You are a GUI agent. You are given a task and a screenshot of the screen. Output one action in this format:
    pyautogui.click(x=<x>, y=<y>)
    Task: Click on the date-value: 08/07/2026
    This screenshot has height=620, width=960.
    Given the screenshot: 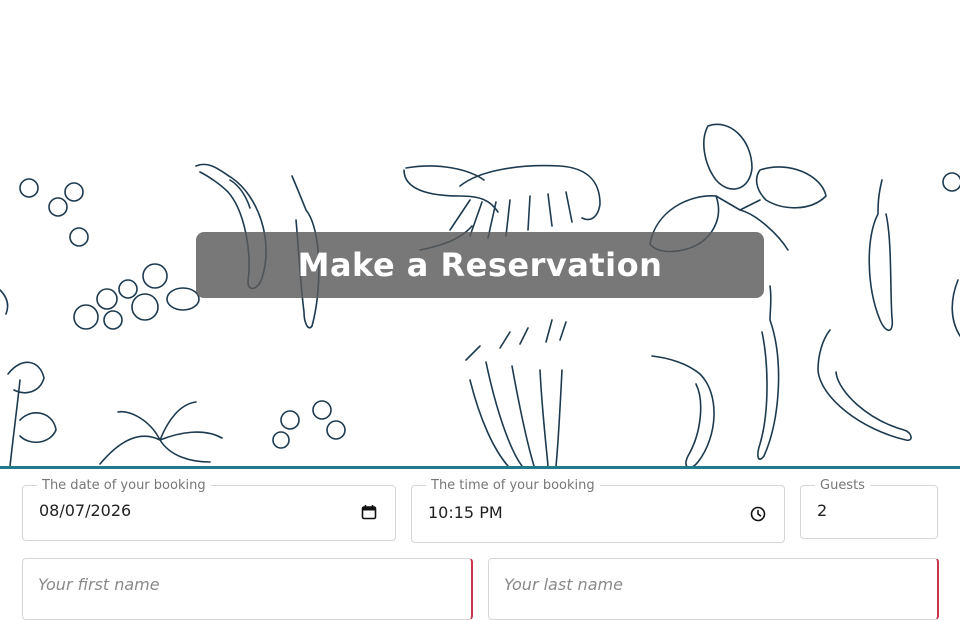 What is the action you would take?
    pyautogui.click(x=85, y=510)
    